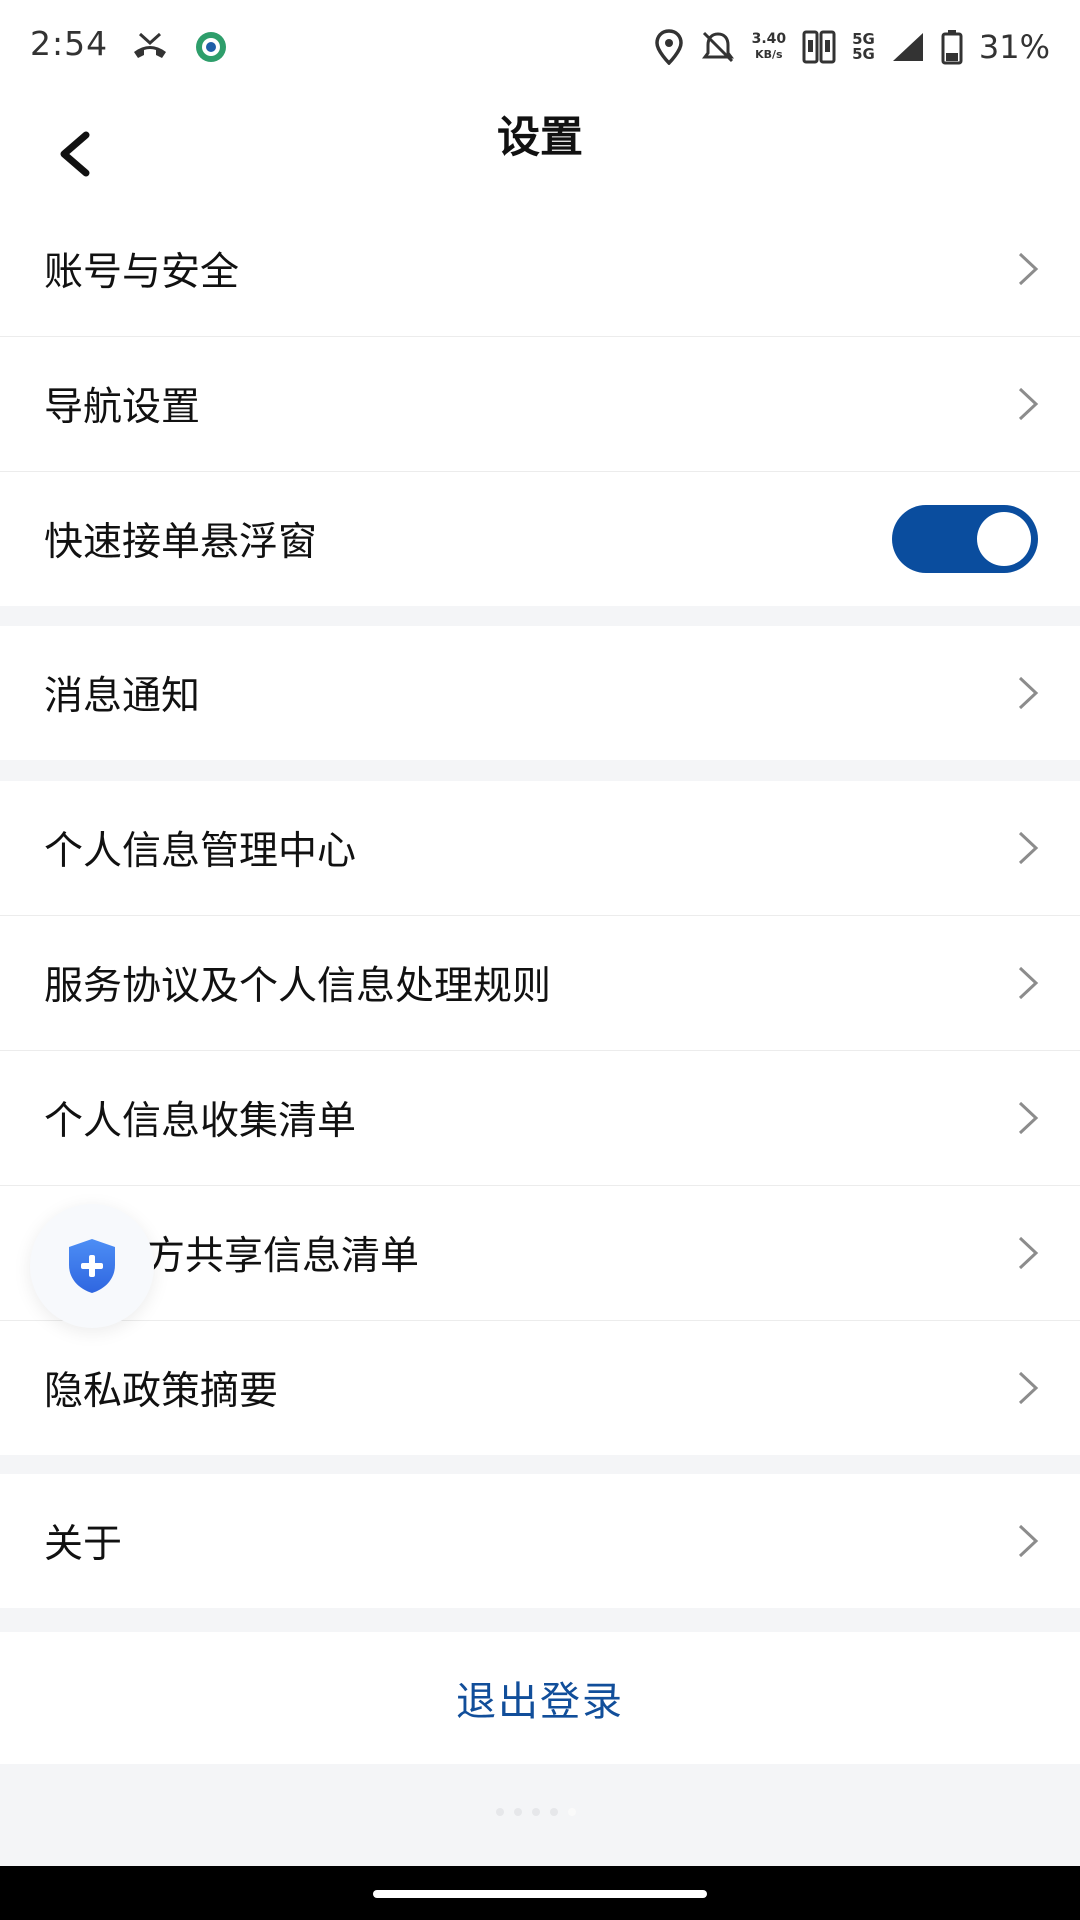  Describe the element at coordinates (298, 986) in the screenshot. I see `row-label: 服务协议及个人信息处理规则` at that location.